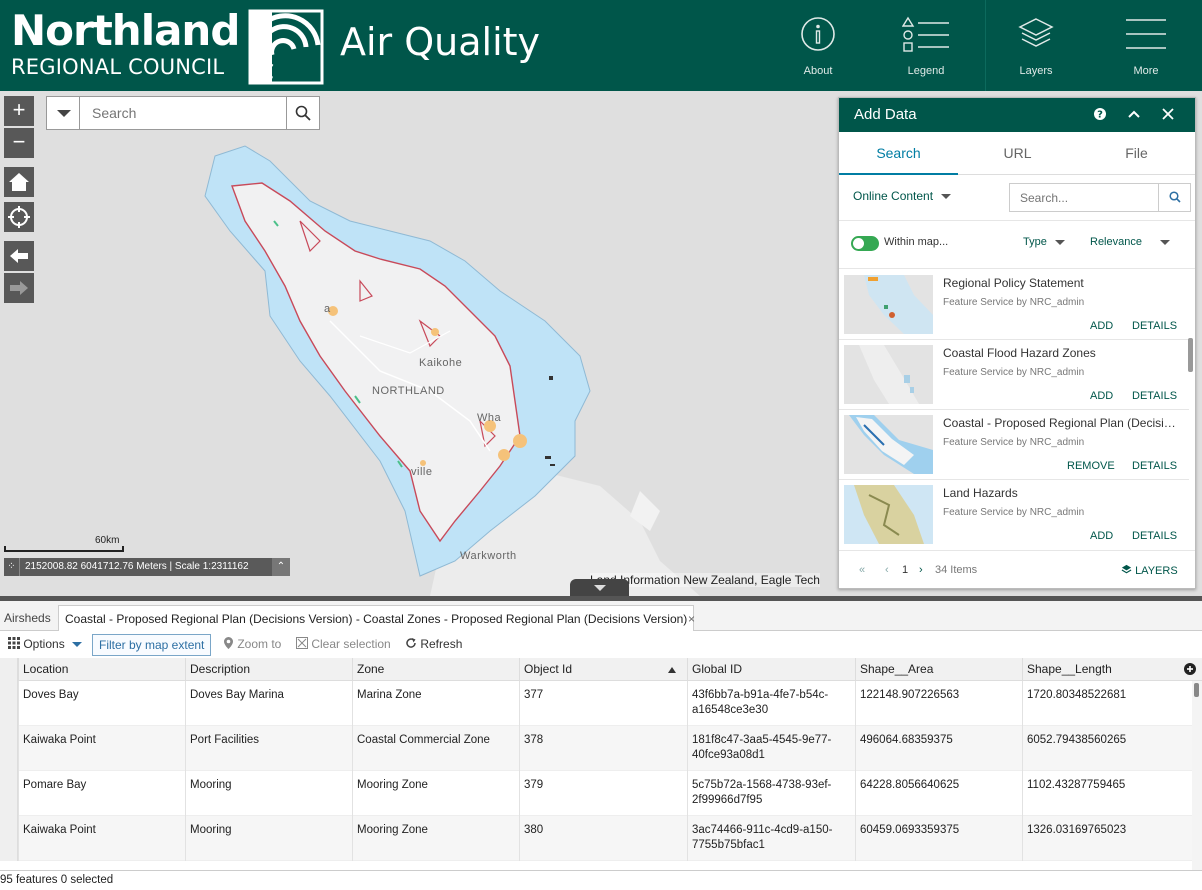 The width and height of the screenshot is (1202, 890). What do you see at coordinates (938, 703) in the screenshot?
I see `cell-shape-area: 122148.907226563` at bounding box center [938, 703].